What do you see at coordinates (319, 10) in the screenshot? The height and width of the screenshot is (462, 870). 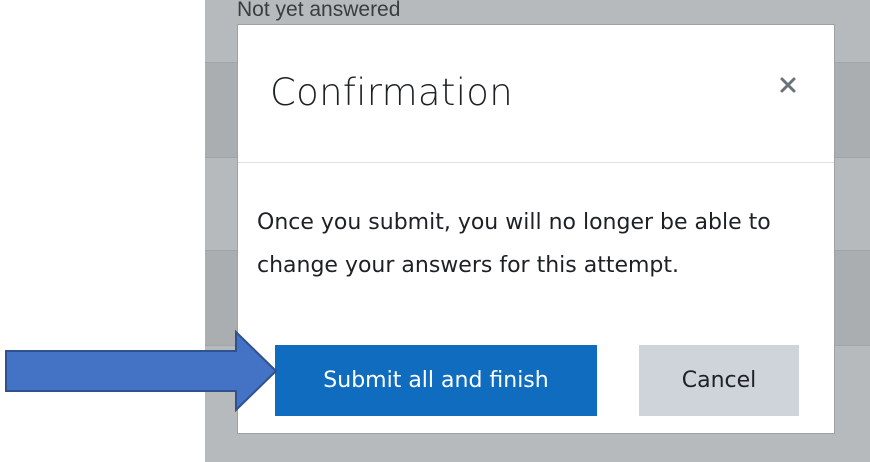 I see `question-status-text: Not yet answered` at bounding box center [319, 10].